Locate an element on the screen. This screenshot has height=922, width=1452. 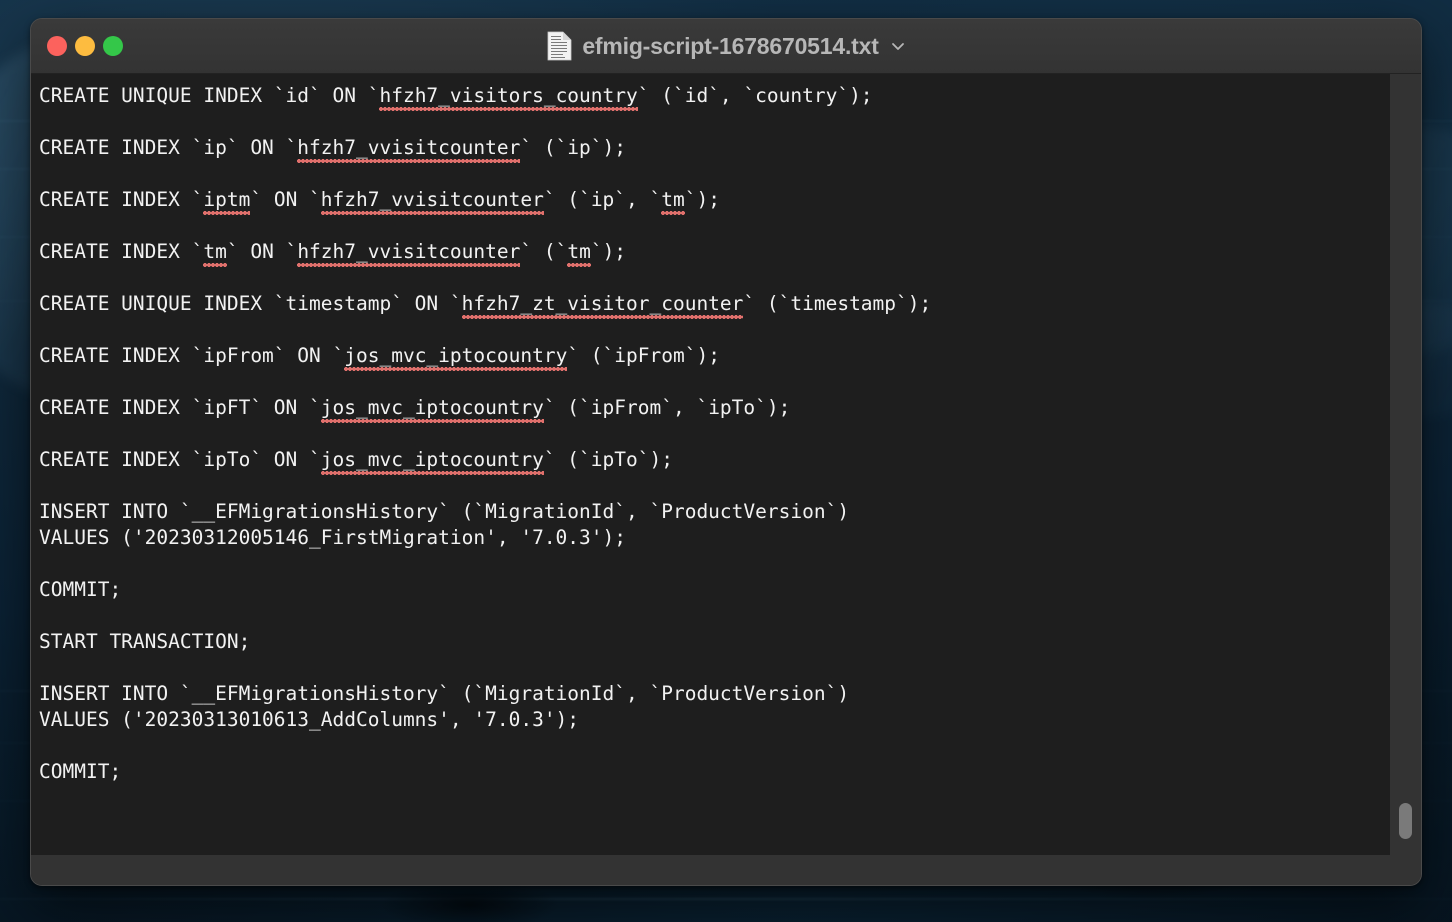
minimize-window-button is located at coordinates (85, 46).